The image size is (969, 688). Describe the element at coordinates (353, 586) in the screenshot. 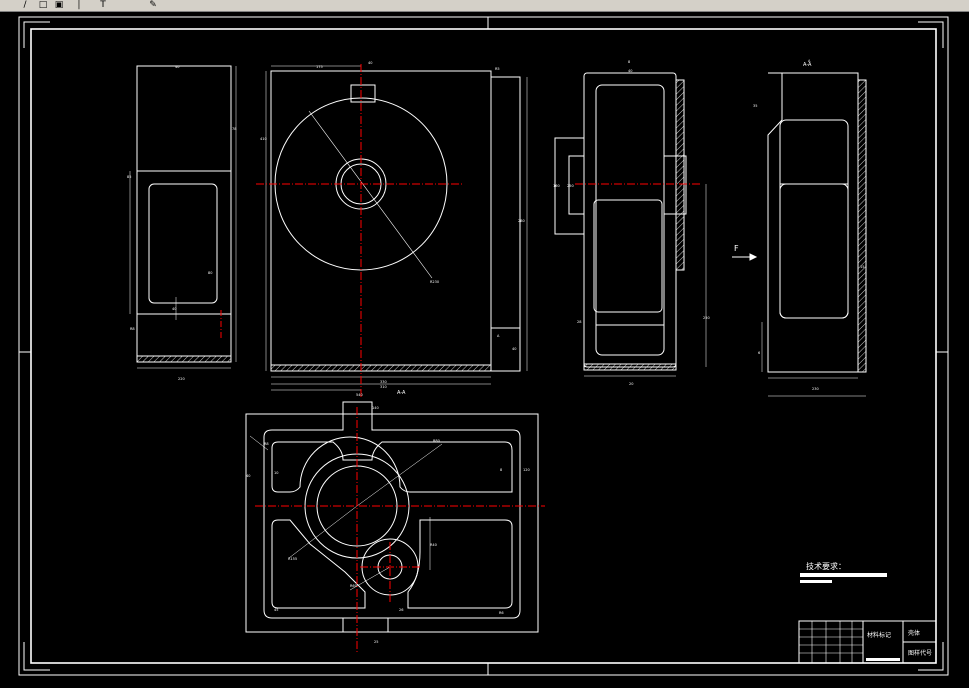

I see `dimension-label: R60` at that location.